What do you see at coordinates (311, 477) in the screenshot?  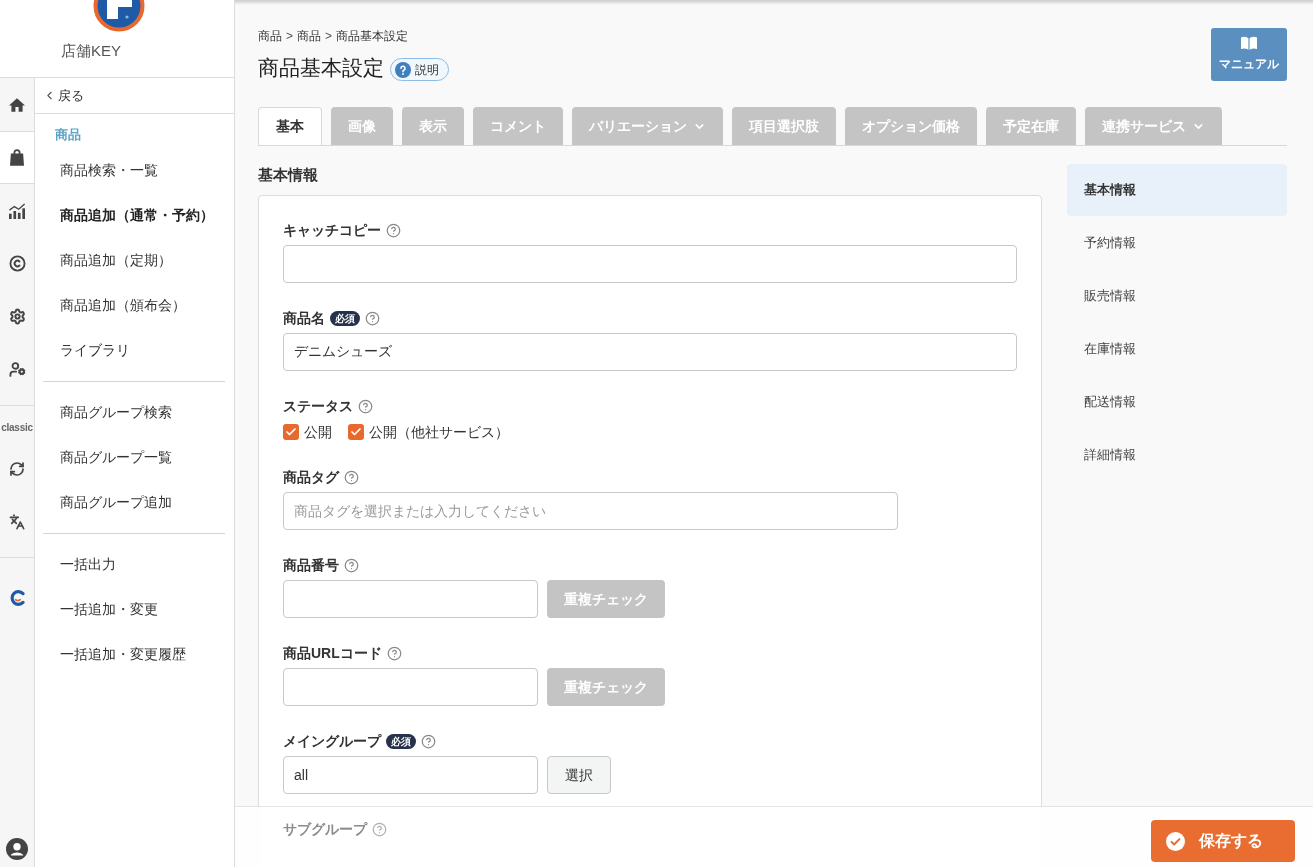 I see `field-label: 商品タグ` at bounding box center [311, 477].